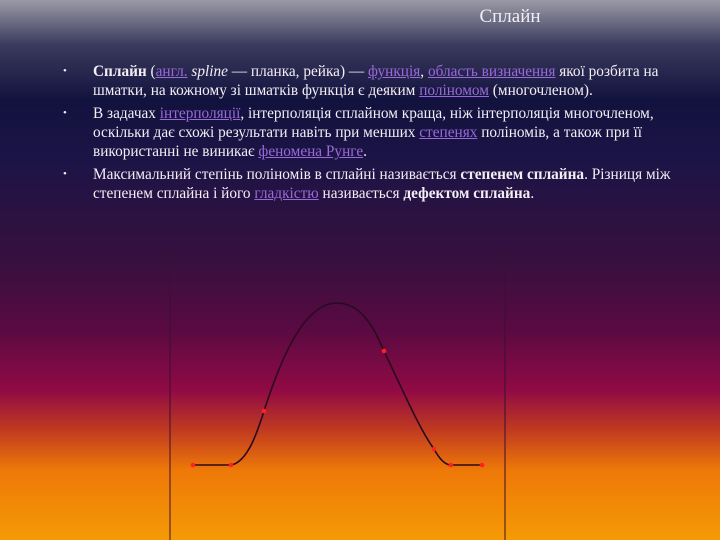  What do you see at coordinates (337, 384) in the screenshot?
I see `spline-curve` at bounding box center [337, 384].